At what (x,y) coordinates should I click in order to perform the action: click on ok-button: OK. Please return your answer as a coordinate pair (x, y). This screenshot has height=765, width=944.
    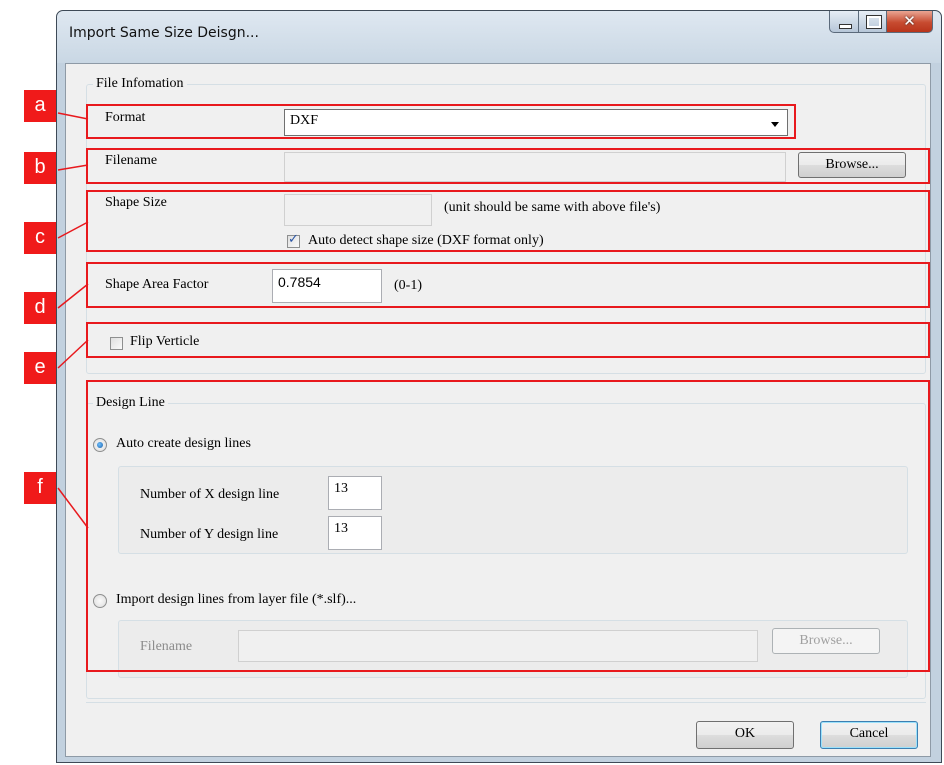
    Looking at the image, I should click on (745, 735).